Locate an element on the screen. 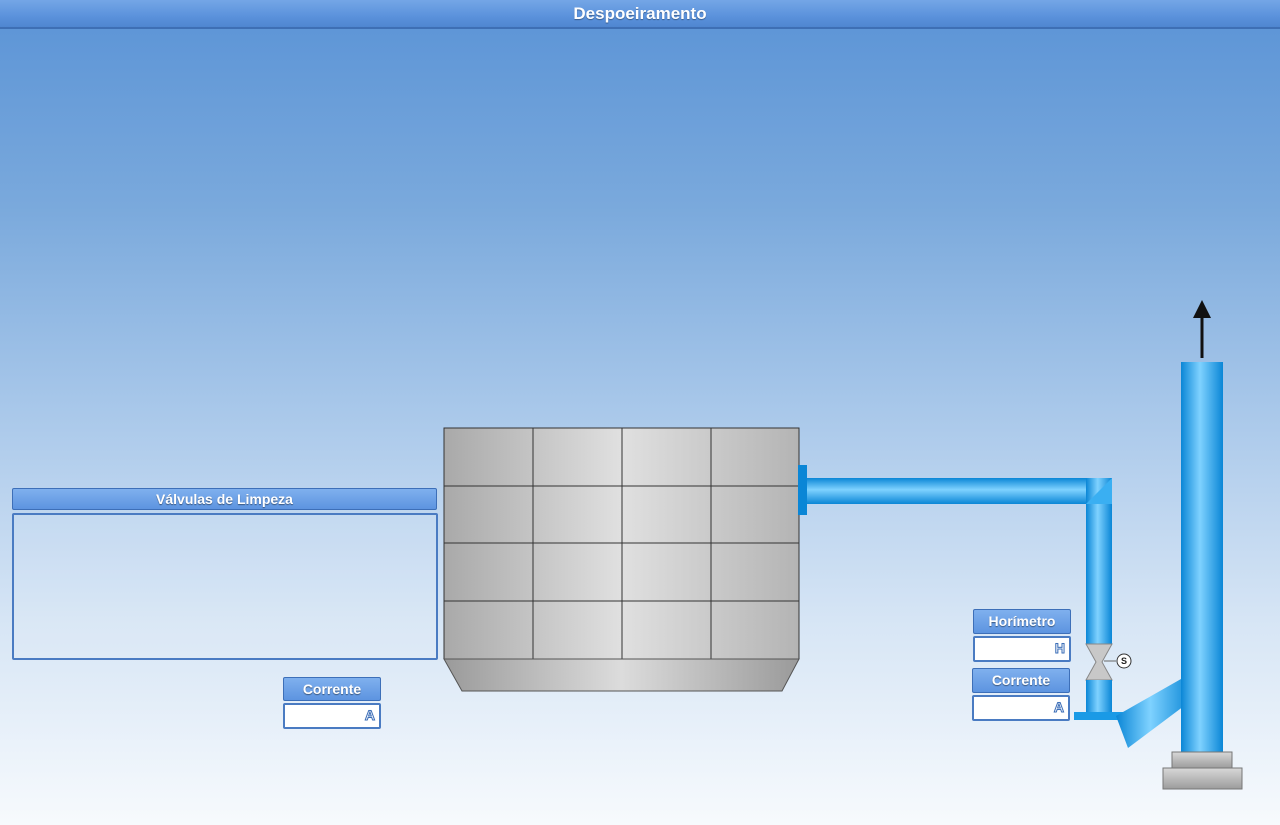  chimney is located at coordinates (1202, 576).